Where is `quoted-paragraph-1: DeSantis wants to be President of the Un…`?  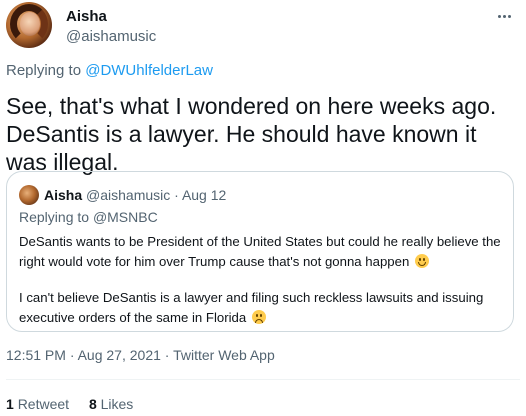 quoted-paragraph-1: DeSantis wants to be President of the Un… is located at coordinates (262, 252).